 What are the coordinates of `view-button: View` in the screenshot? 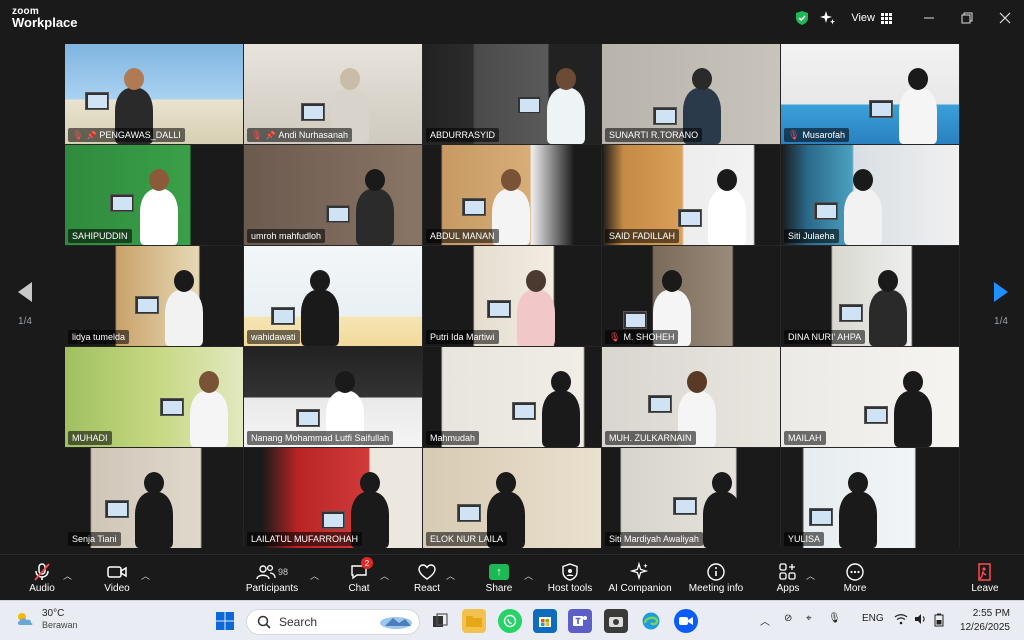 It's located at (871, 18).